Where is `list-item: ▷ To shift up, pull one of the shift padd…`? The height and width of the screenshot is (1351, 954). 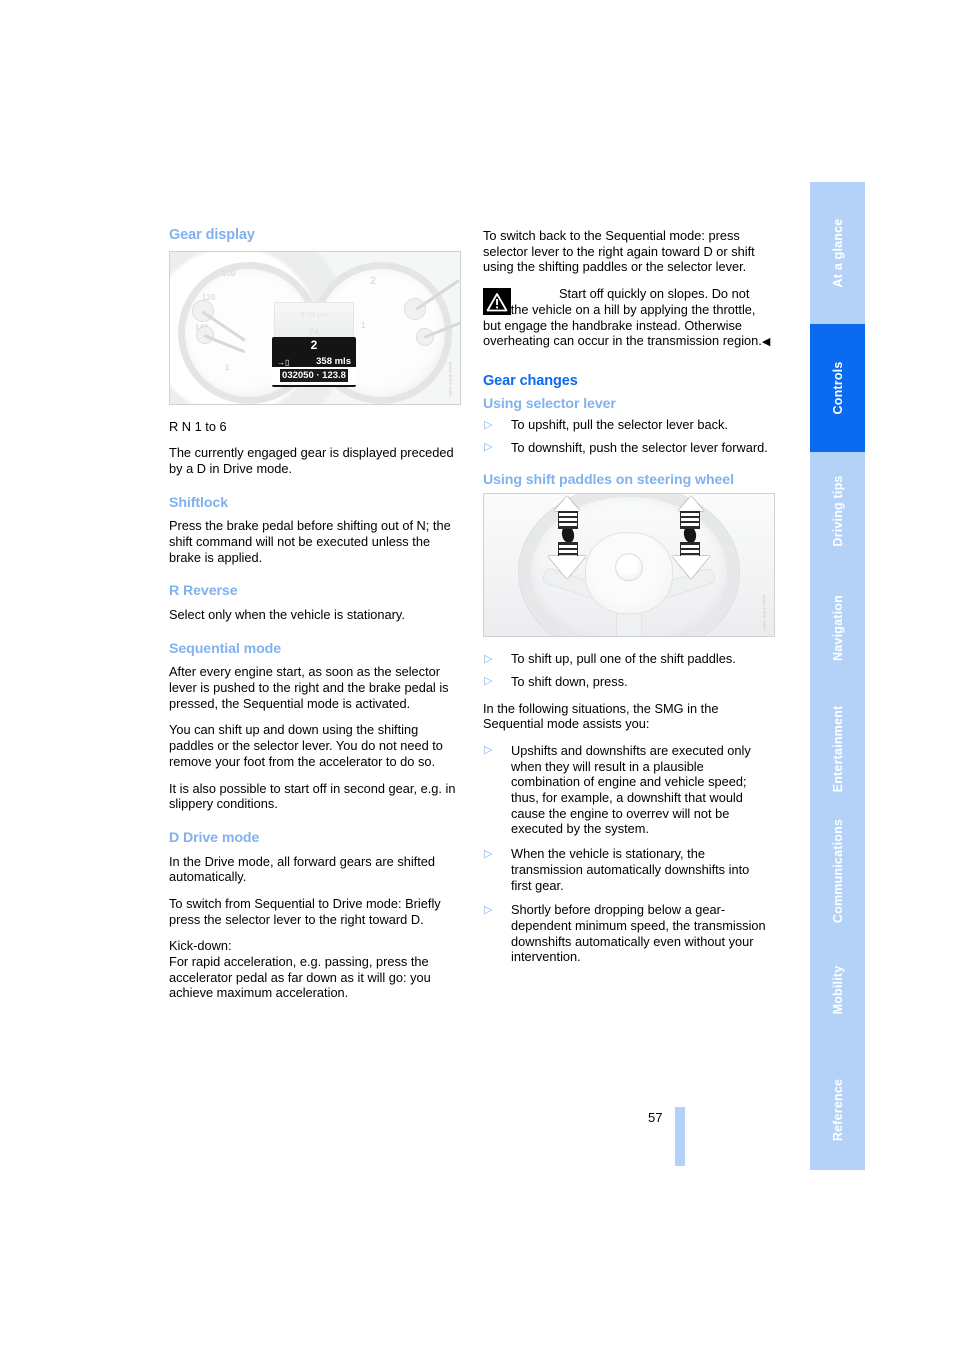
list-item: ▷ To shift up, pull one of the shift padd… is located at coordinates (628, 659).